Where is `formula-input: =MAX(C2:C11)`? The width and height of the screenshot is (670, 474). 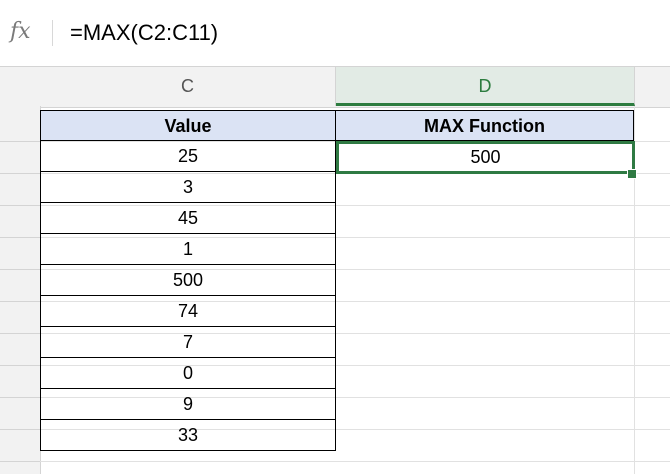
formula-input: =MAX(C2:C11) is located at coordinates (144, 33).